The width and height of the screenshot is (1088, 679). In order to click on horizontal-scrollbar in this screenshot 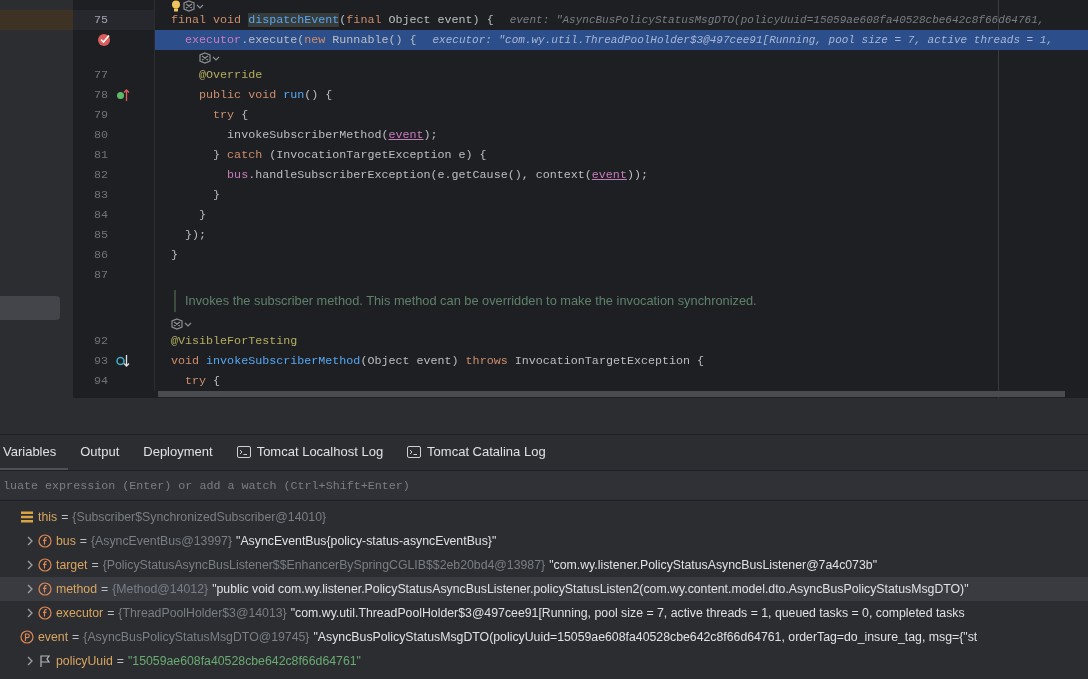, I will do `click(611, 394)`.